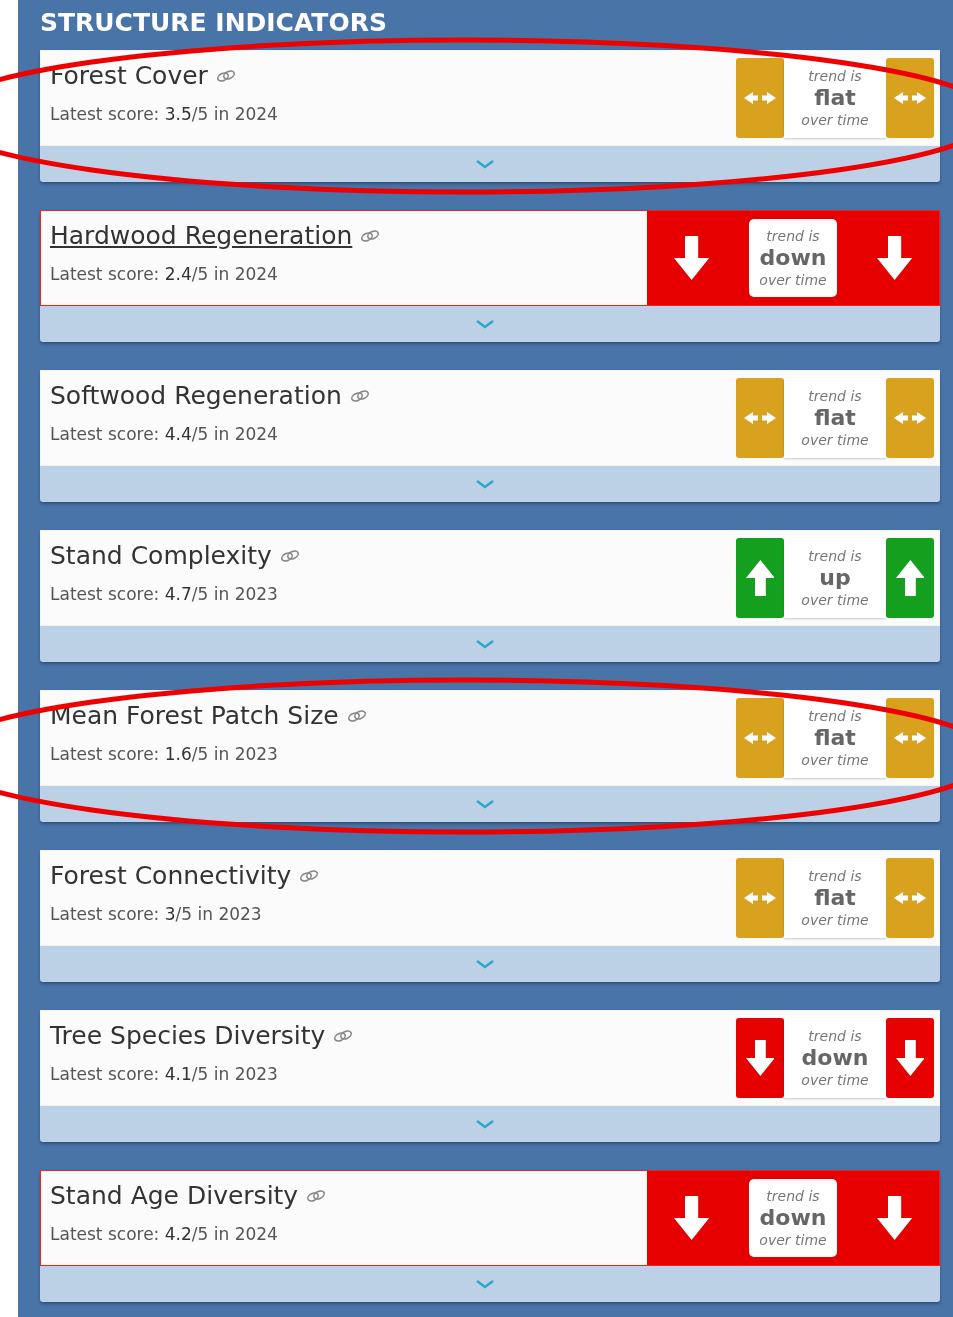 The image size is (953, 1317). Describe the element at coordinates (188, 1035) in the screenshot. I see `indicator-title: Tree Species Diversity` at that location.